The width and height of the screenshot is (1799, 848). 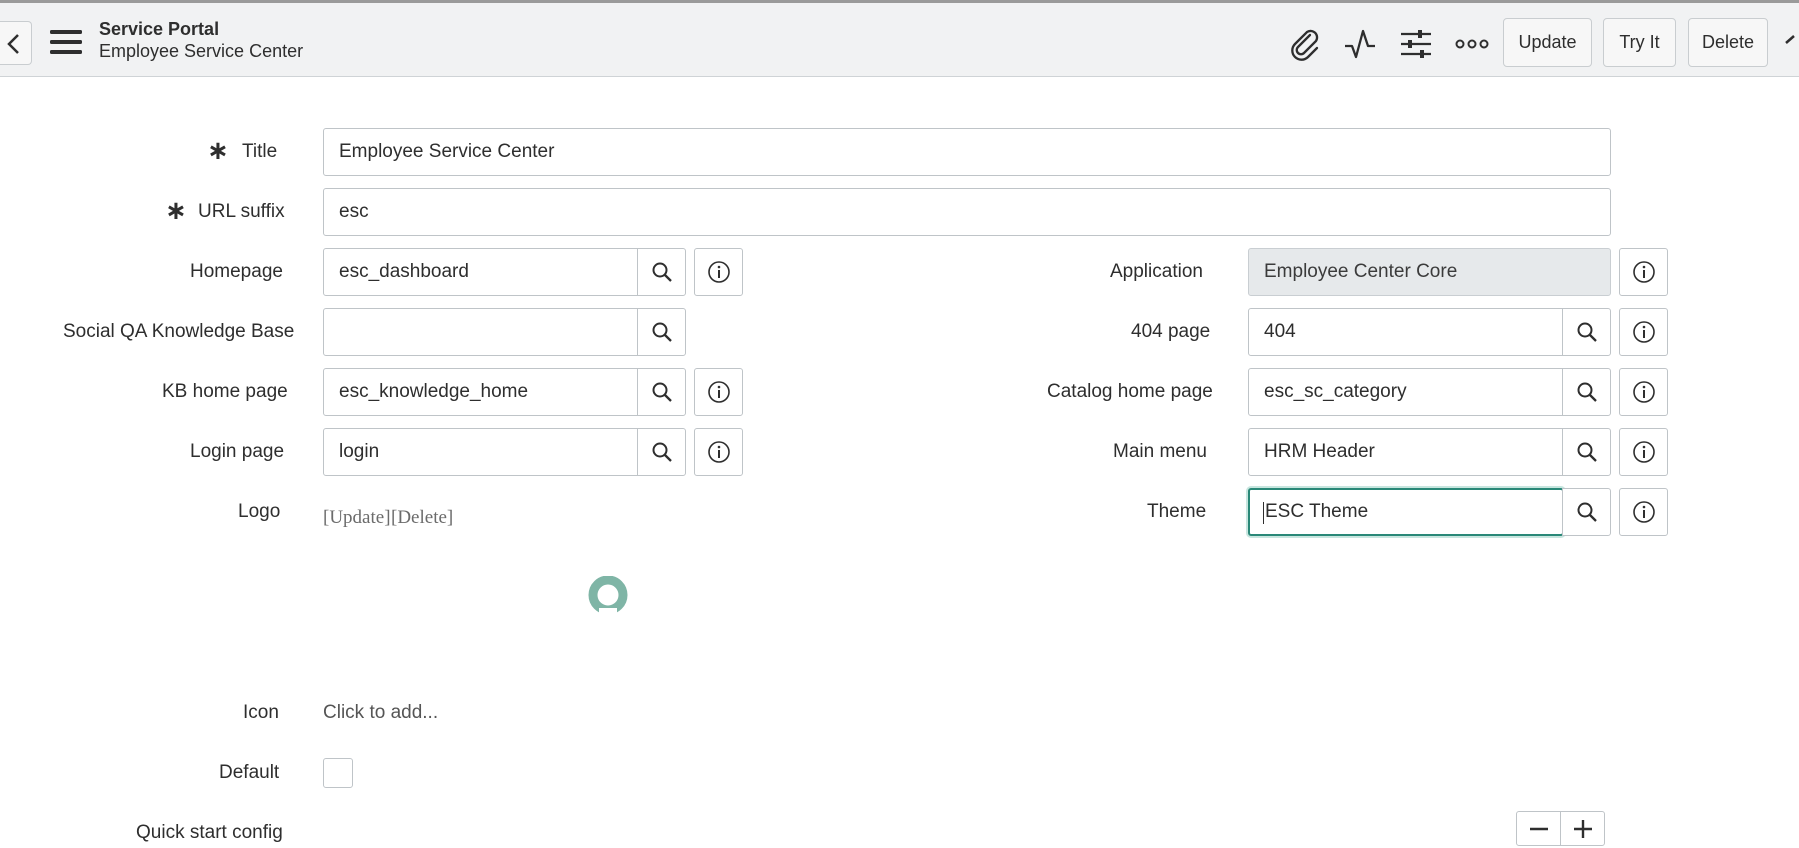 What do you see at coordinates (249, 772) in the screenshot?
I see `default-label: Default` at bounding box center [249, 772].